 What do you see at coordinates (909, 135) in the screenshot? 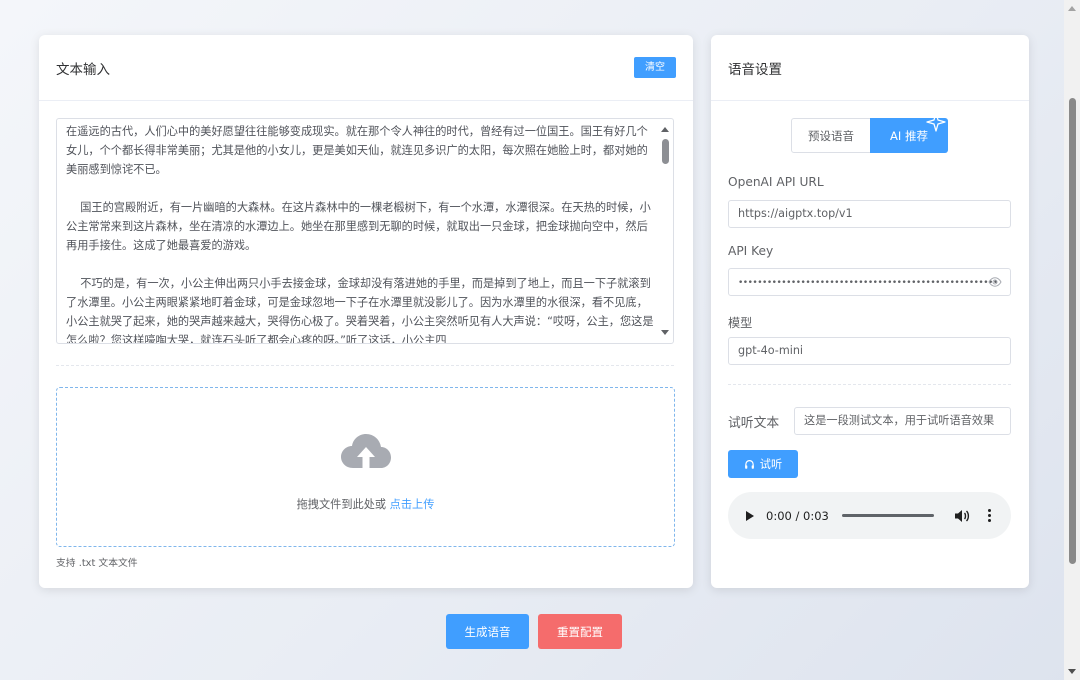
I see `tab-ai-recommend-label: AI 推荐` at bounding box center [909, 135].